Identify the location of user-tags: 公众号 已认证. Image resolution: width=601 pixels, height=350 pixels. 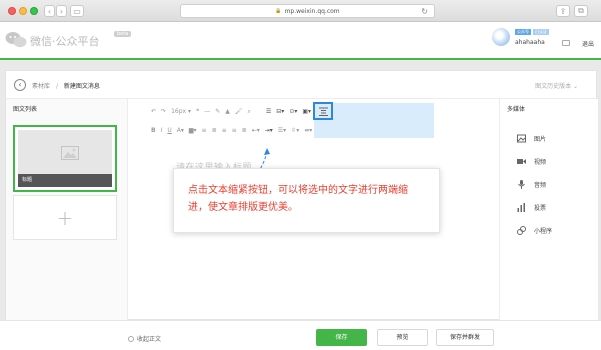
(532, 32).